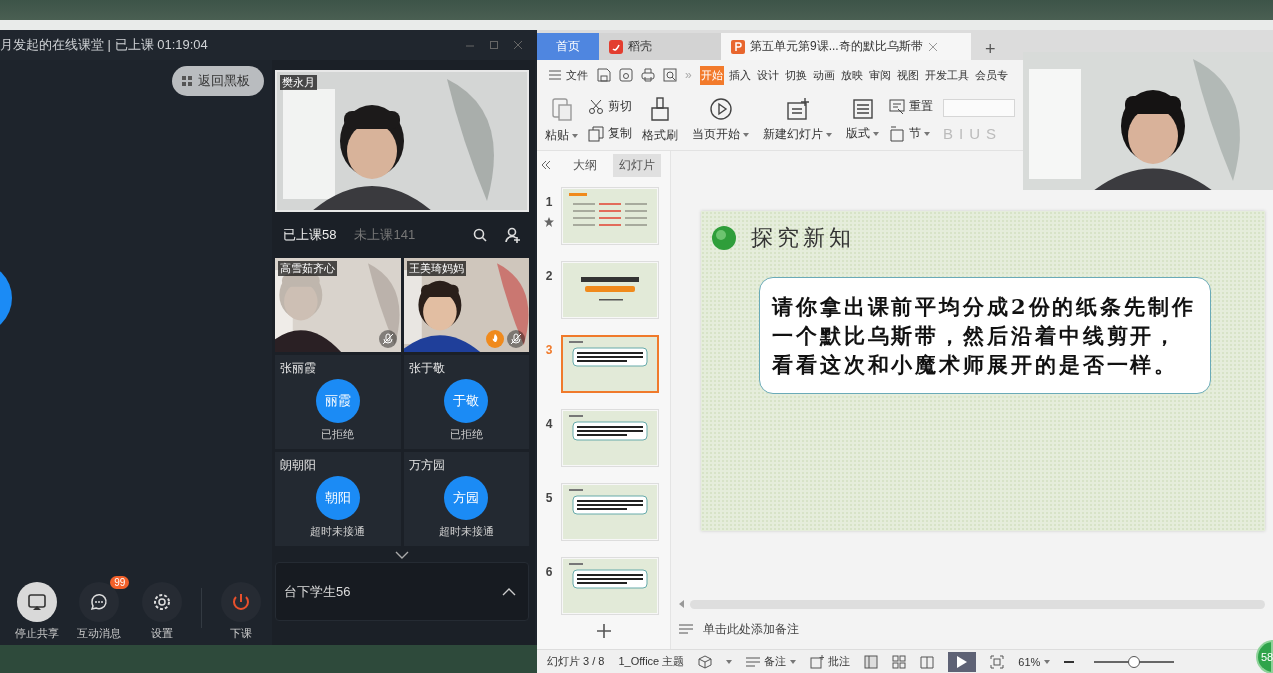 This screenshot has width=1273, height=673. Describe the element at coordinates (997, 661) in the screenshot. I see `fit-icon` at that location.